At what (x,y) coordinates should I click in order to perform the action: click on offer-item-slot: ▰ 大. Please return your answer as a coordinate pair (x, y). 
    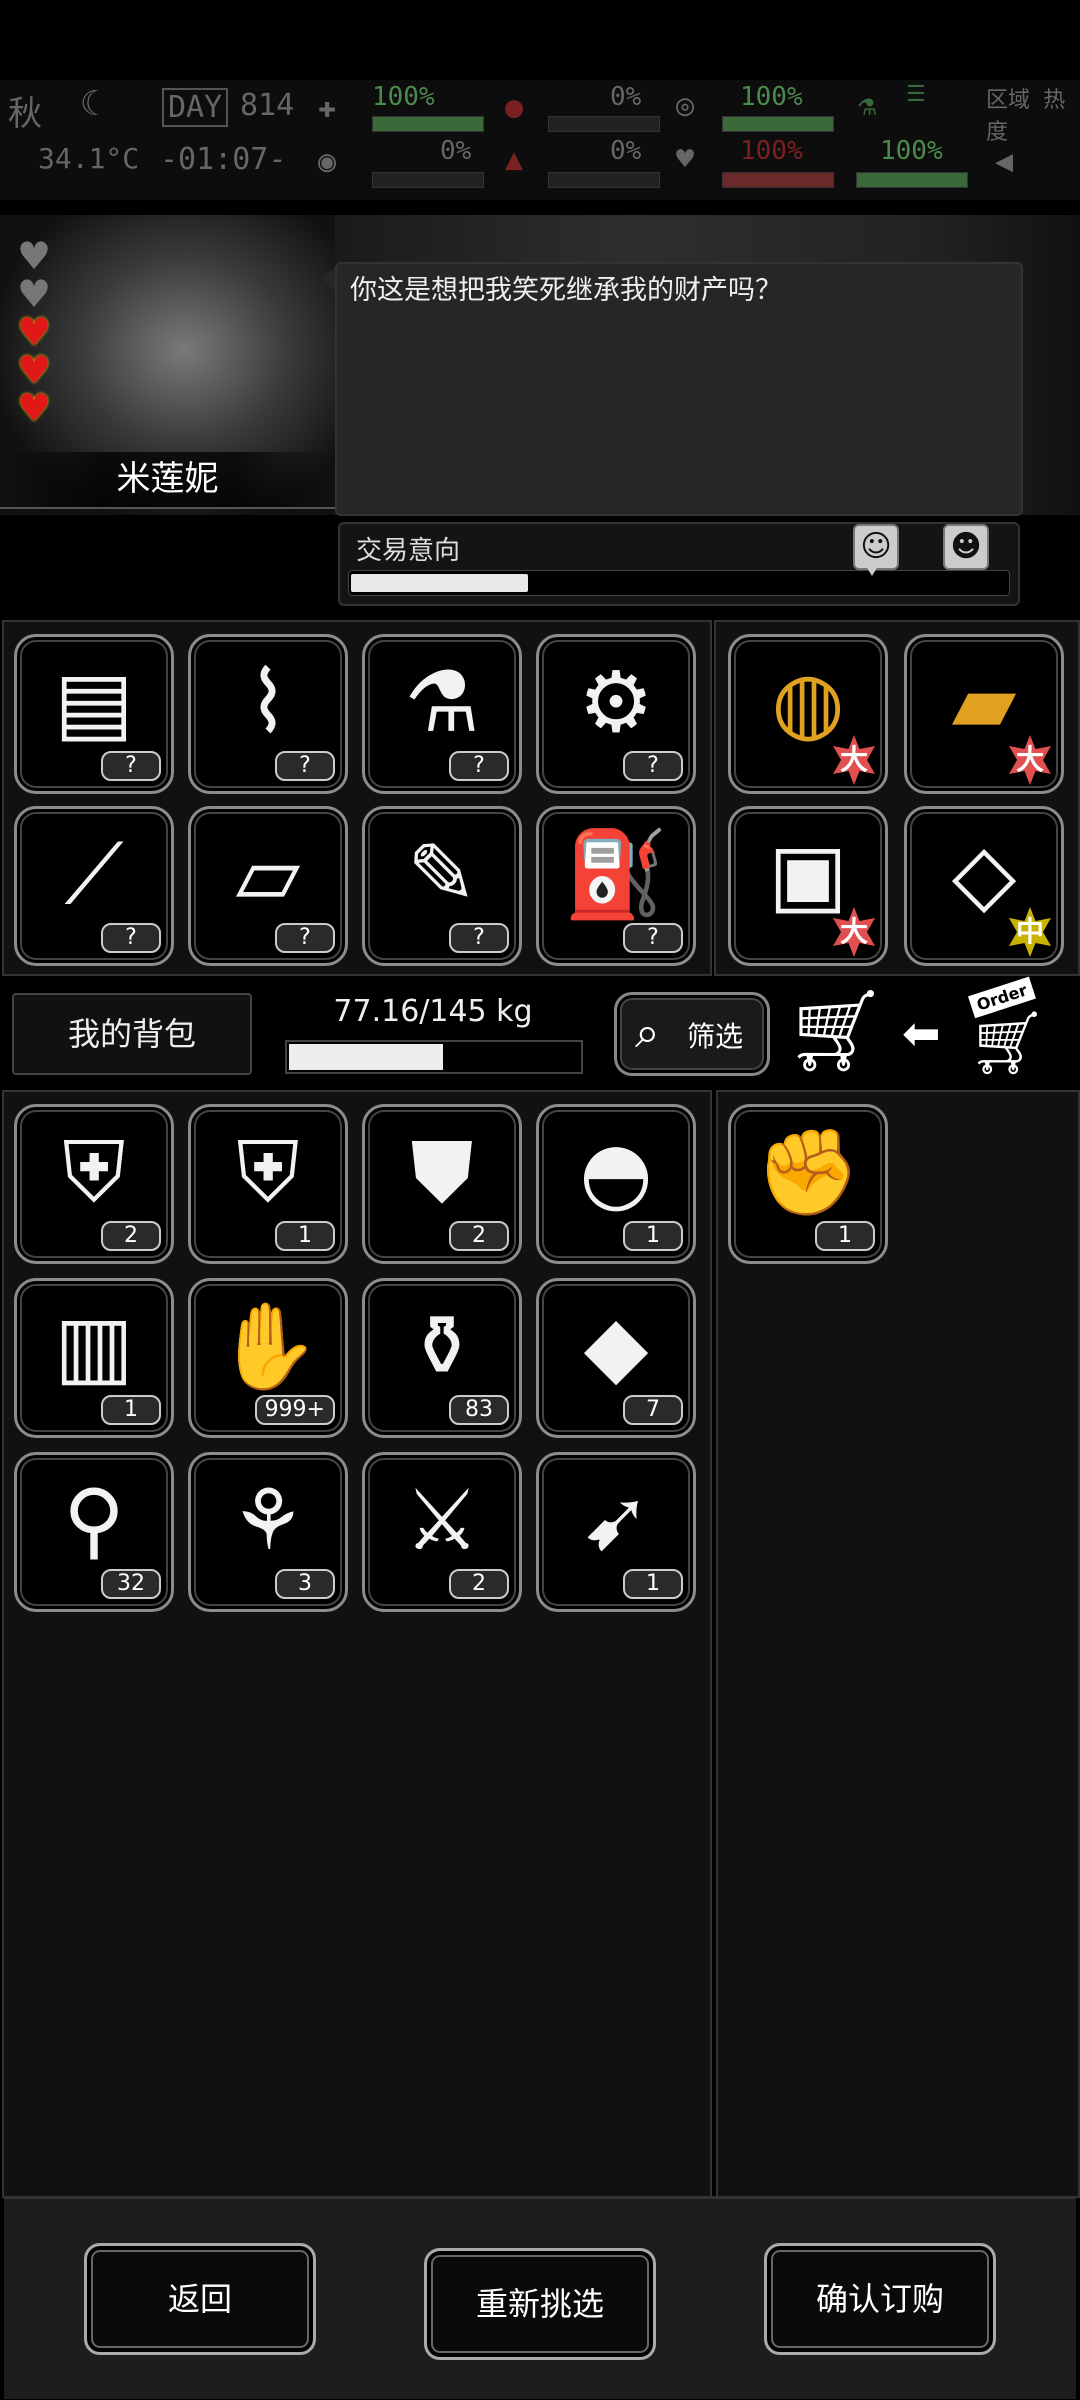
    Looking at the image, I should click on (984, 714).